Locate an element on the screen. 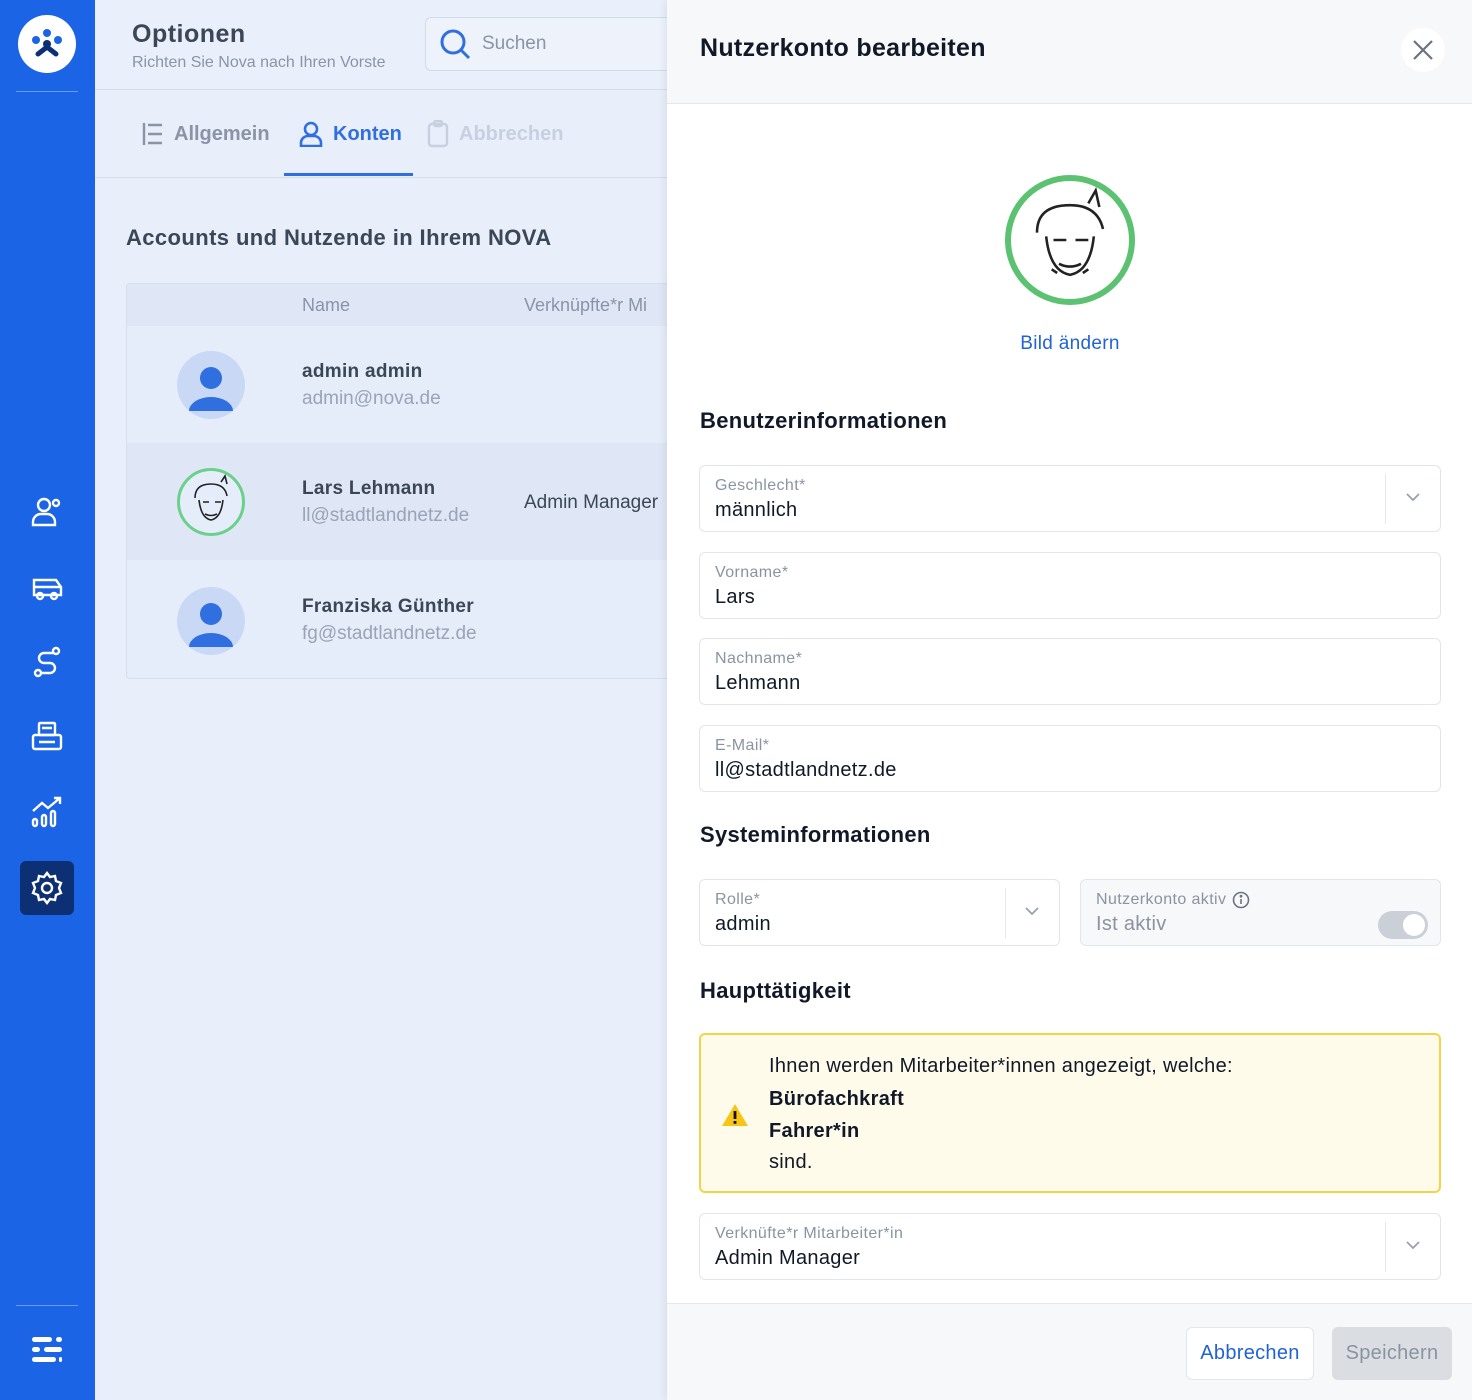 This screenshot has width=1472, height=1400. cancel-button: Abbrechen is located at coordinates (1250, 1353).